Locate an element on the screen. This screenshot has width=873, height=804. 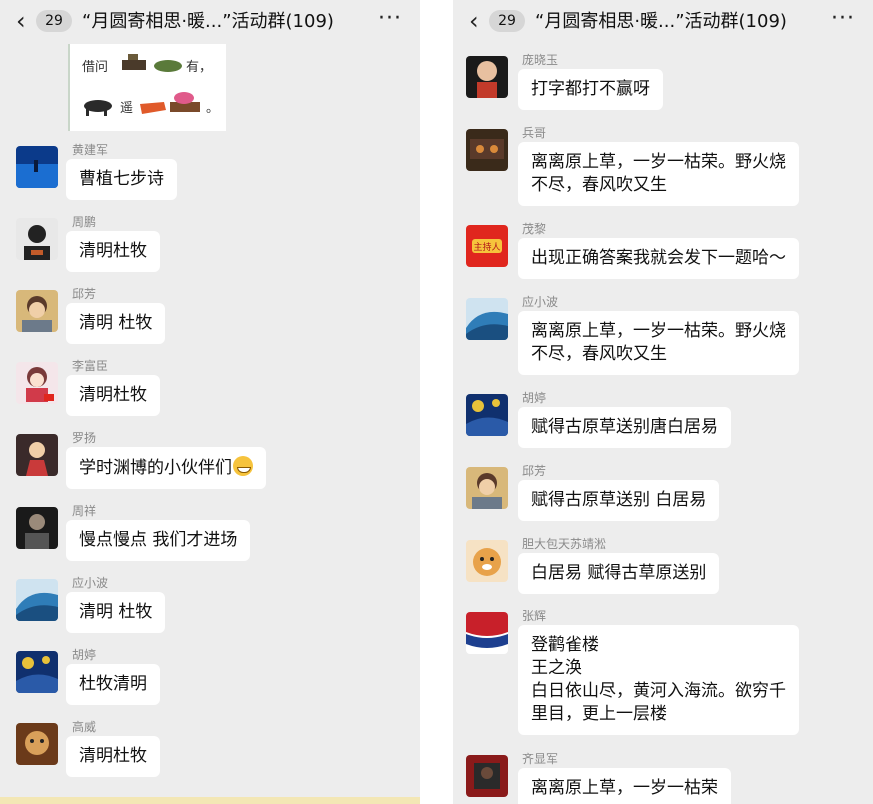
panel-gap is located at coordinates (436, 402).